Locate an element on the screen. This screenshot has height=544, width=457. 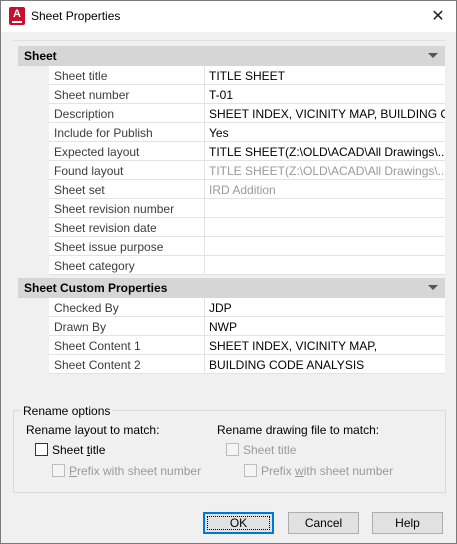
rename-layout-heading: Rename layout to match: is located at coordinates (93, 430).